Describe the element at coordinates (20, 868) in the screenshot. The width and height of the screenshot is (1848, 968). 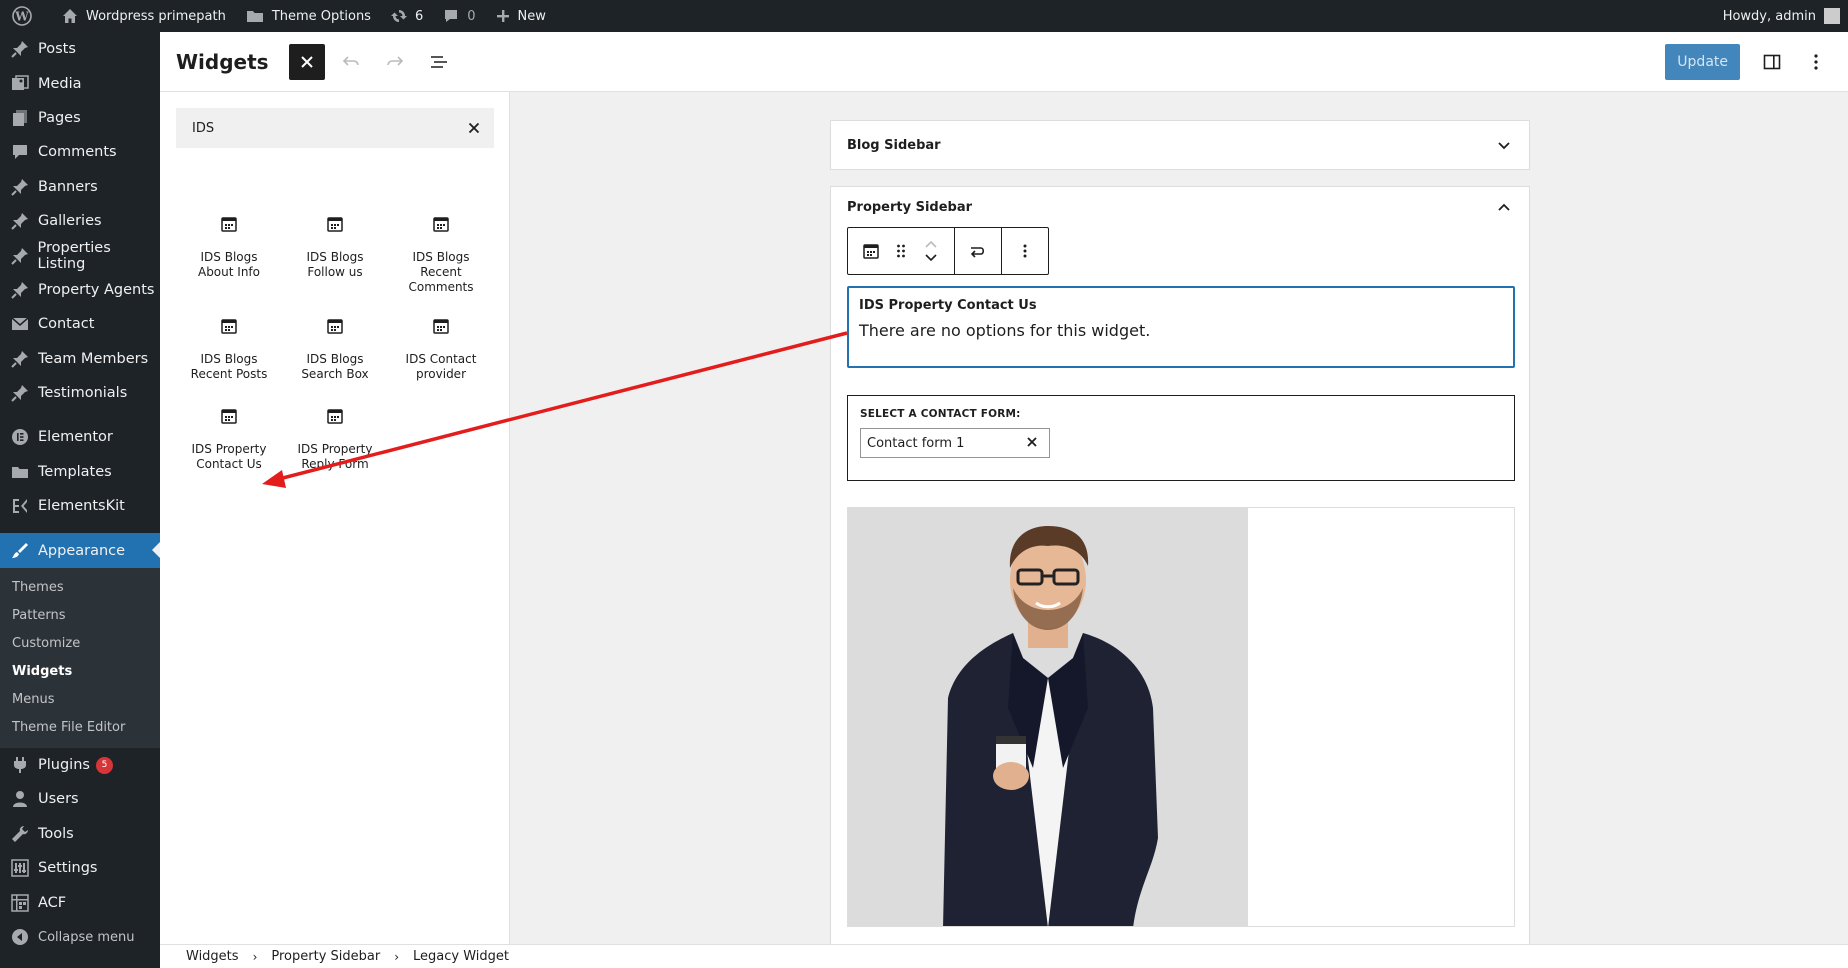
I see `settings-icon` at that location.